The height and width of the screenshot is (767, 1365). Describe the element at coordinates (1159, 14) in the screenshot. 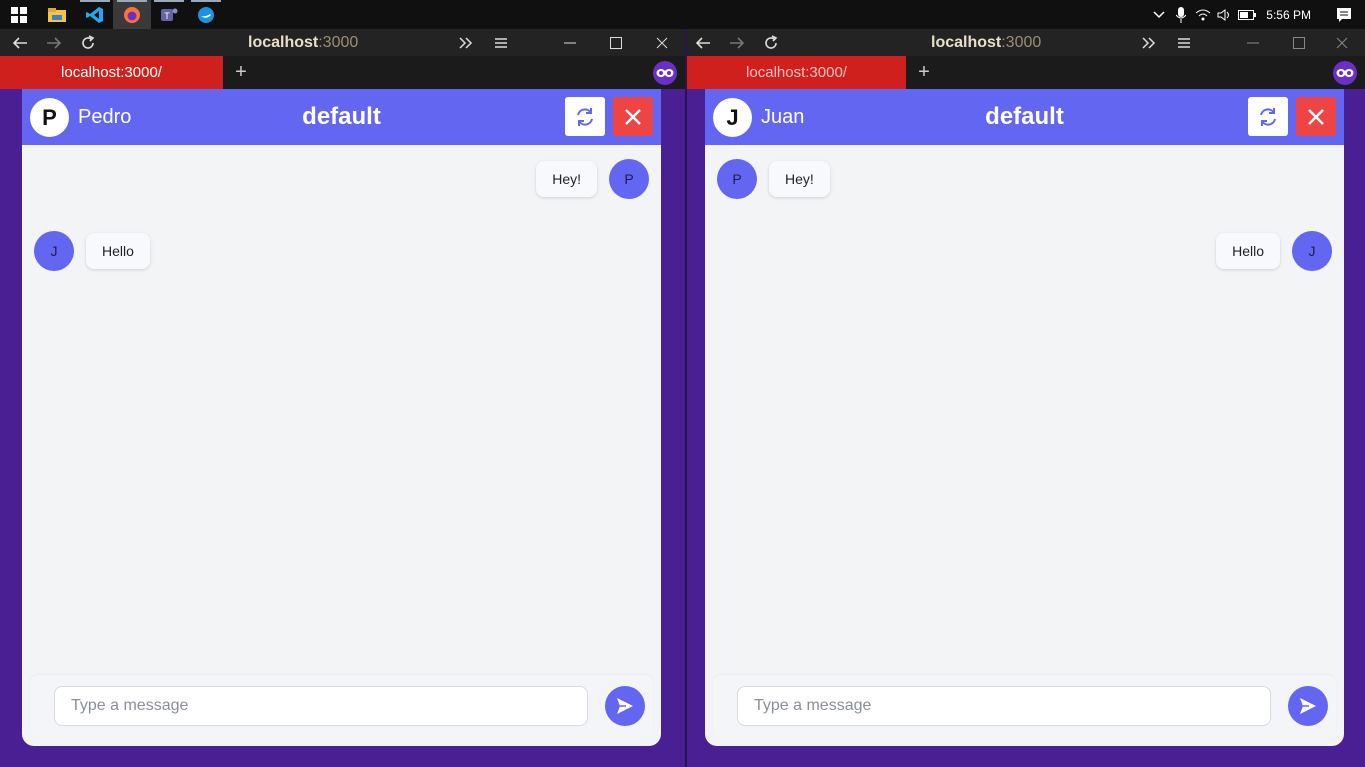

I see `chevron-up-icon` at that location.